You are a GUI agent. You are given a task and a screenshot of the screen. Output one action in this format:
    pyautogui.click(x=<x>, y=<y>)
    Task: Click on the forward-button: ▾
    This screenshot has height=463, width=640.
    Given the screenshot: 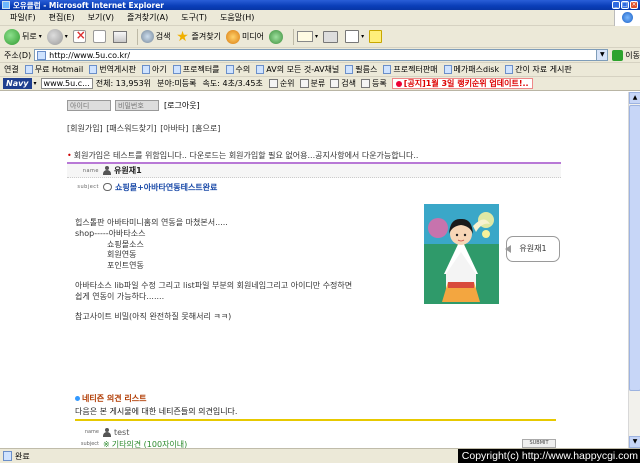 What is the action you would take?
    pyautogui.click(x=57, y=36)
    